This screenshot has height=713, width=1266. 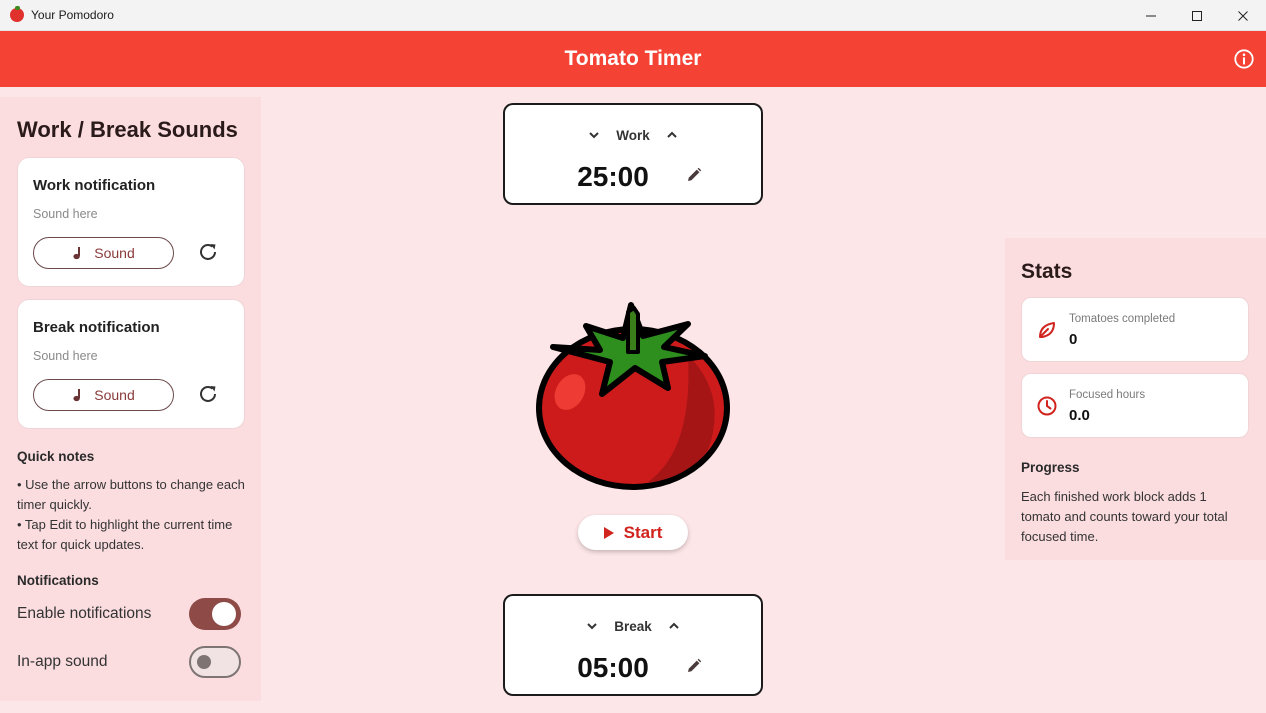 I want to click on break-timer-label-row: Break, so click(x=633, y=626).